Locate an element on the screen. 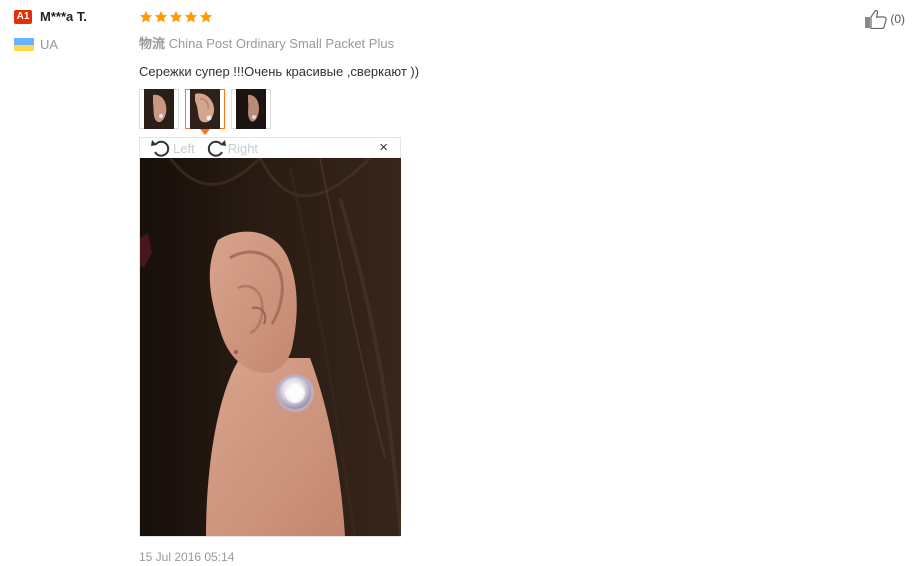  review-date: 15 Jul 2016 05:14 is located at coordinates (187, 557).